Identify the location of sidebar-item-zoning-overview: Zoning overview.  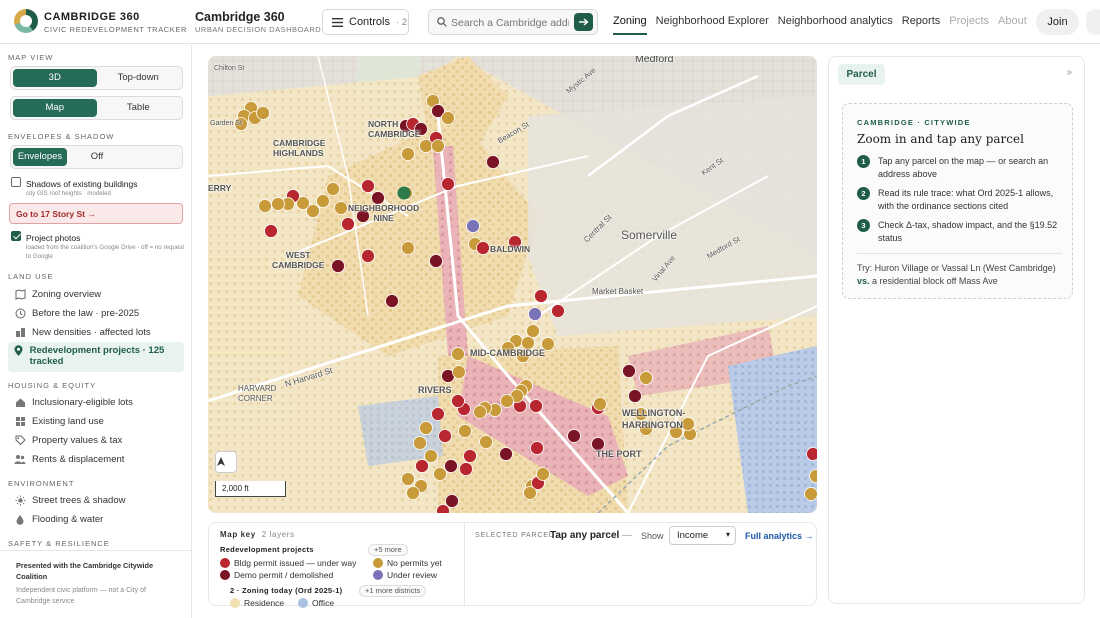
(96, 294).